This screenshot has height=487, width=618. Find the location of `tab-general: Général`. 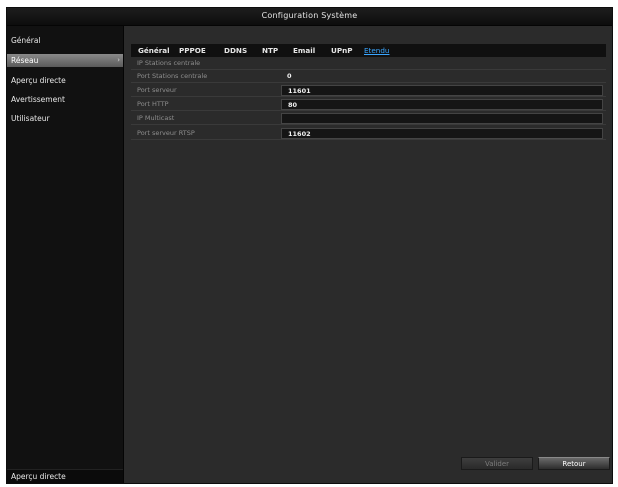

tab-general: Général is located at coordinates (154, 50).